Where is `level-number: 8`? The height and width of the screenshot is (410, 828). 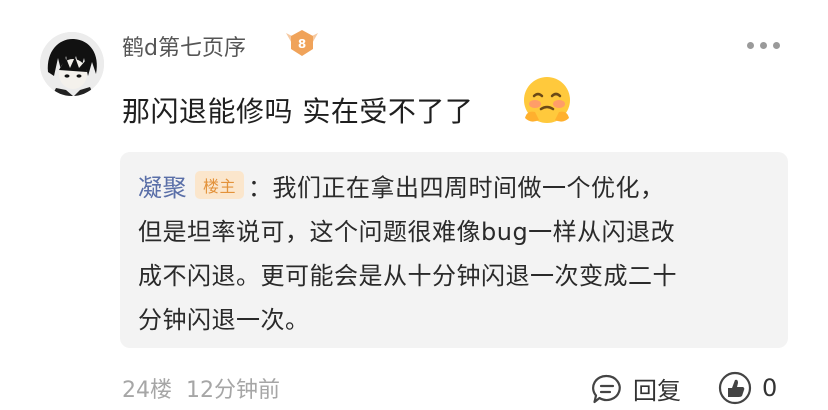 level-number: 8 is located at coordinates (302, 44).